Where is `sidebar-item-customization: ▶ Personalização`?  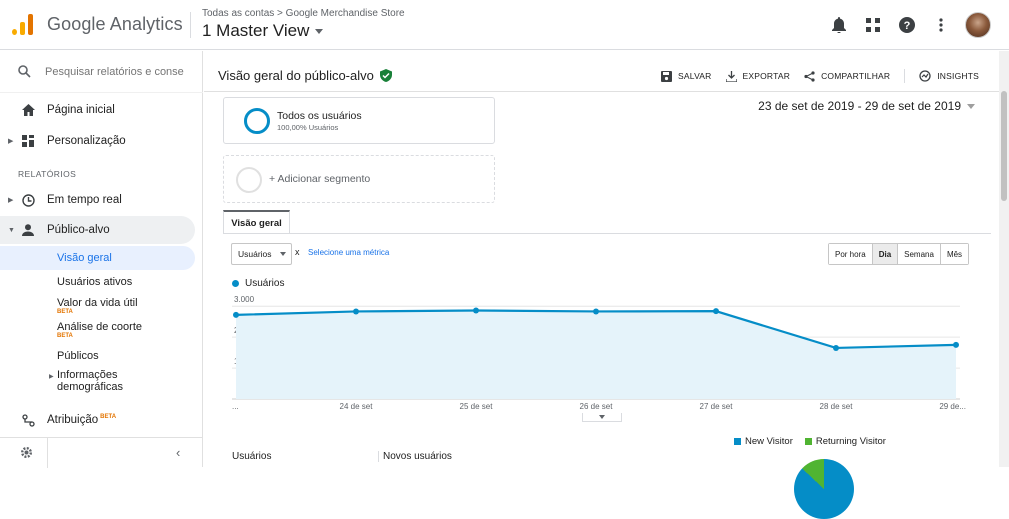 sidebar-item-customization: ▶ Personalização is located at coordinates (97, 141).